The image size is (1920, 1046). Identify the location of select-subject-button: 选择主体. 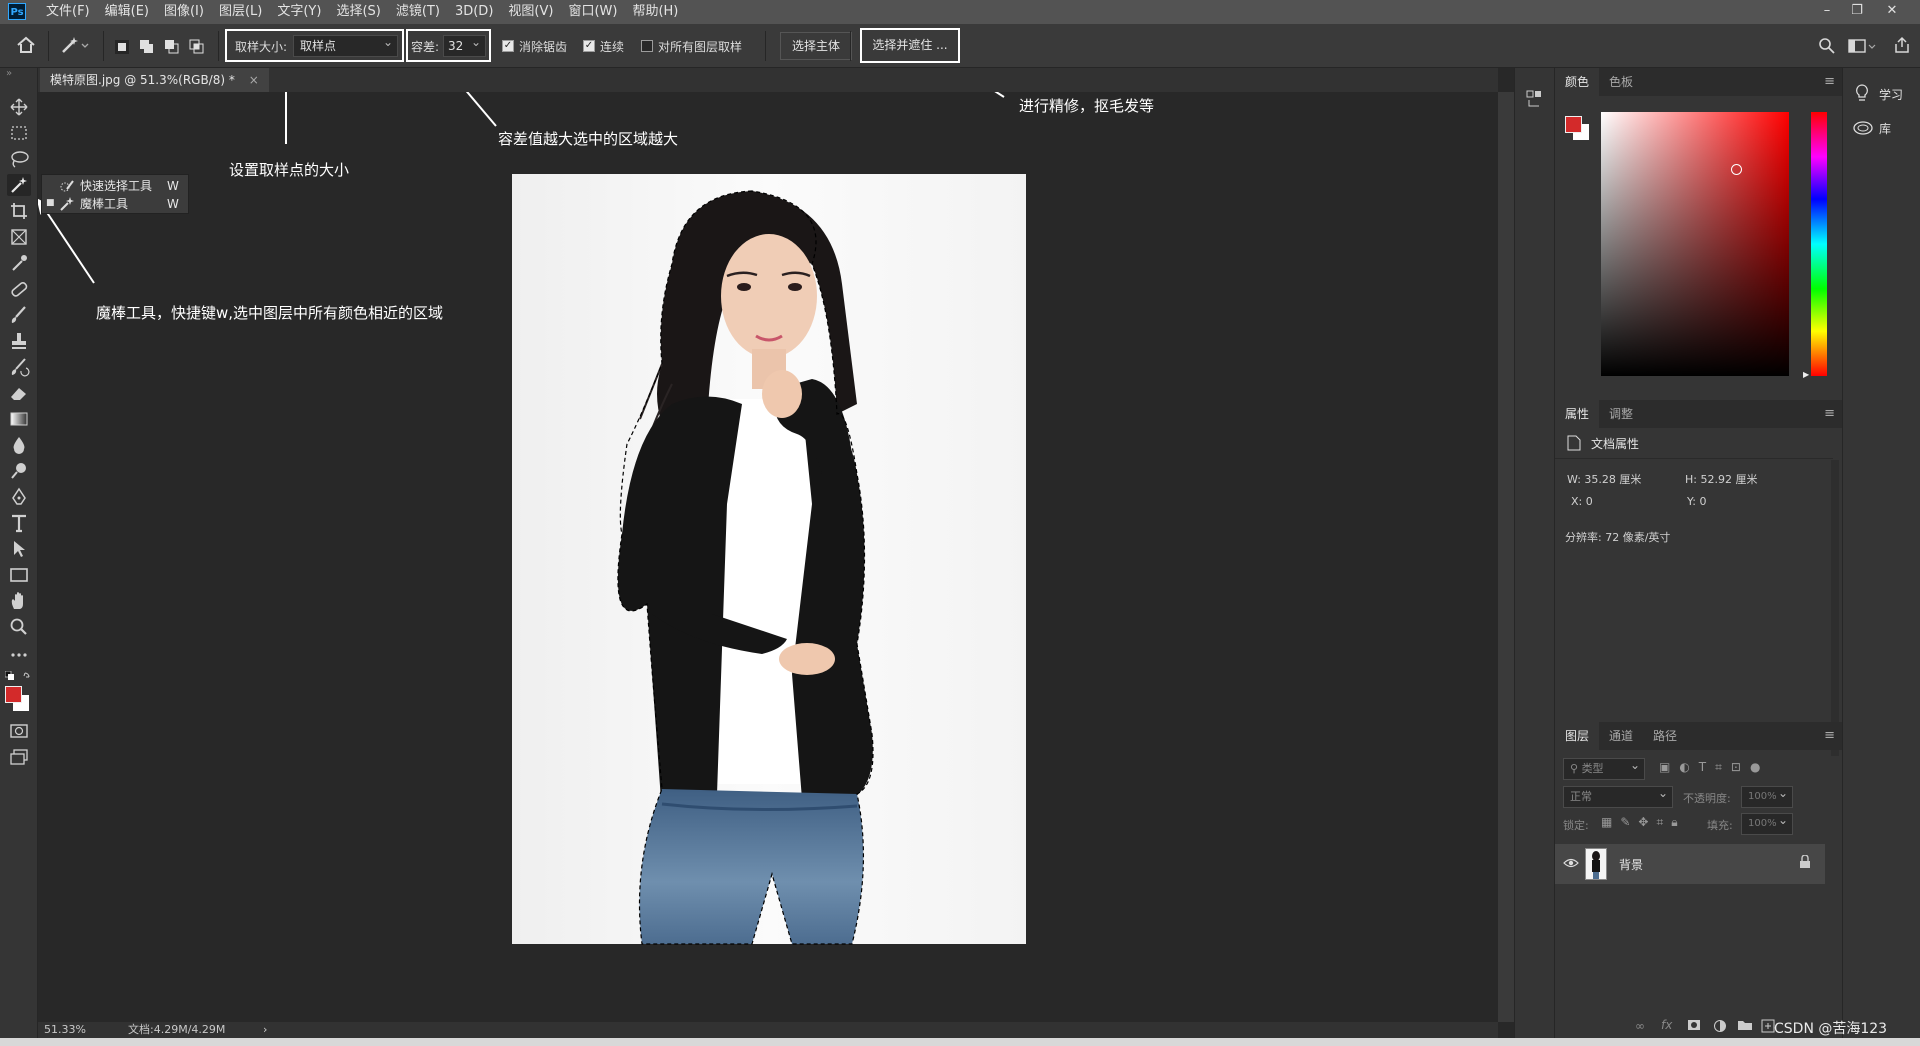
(816, 46).